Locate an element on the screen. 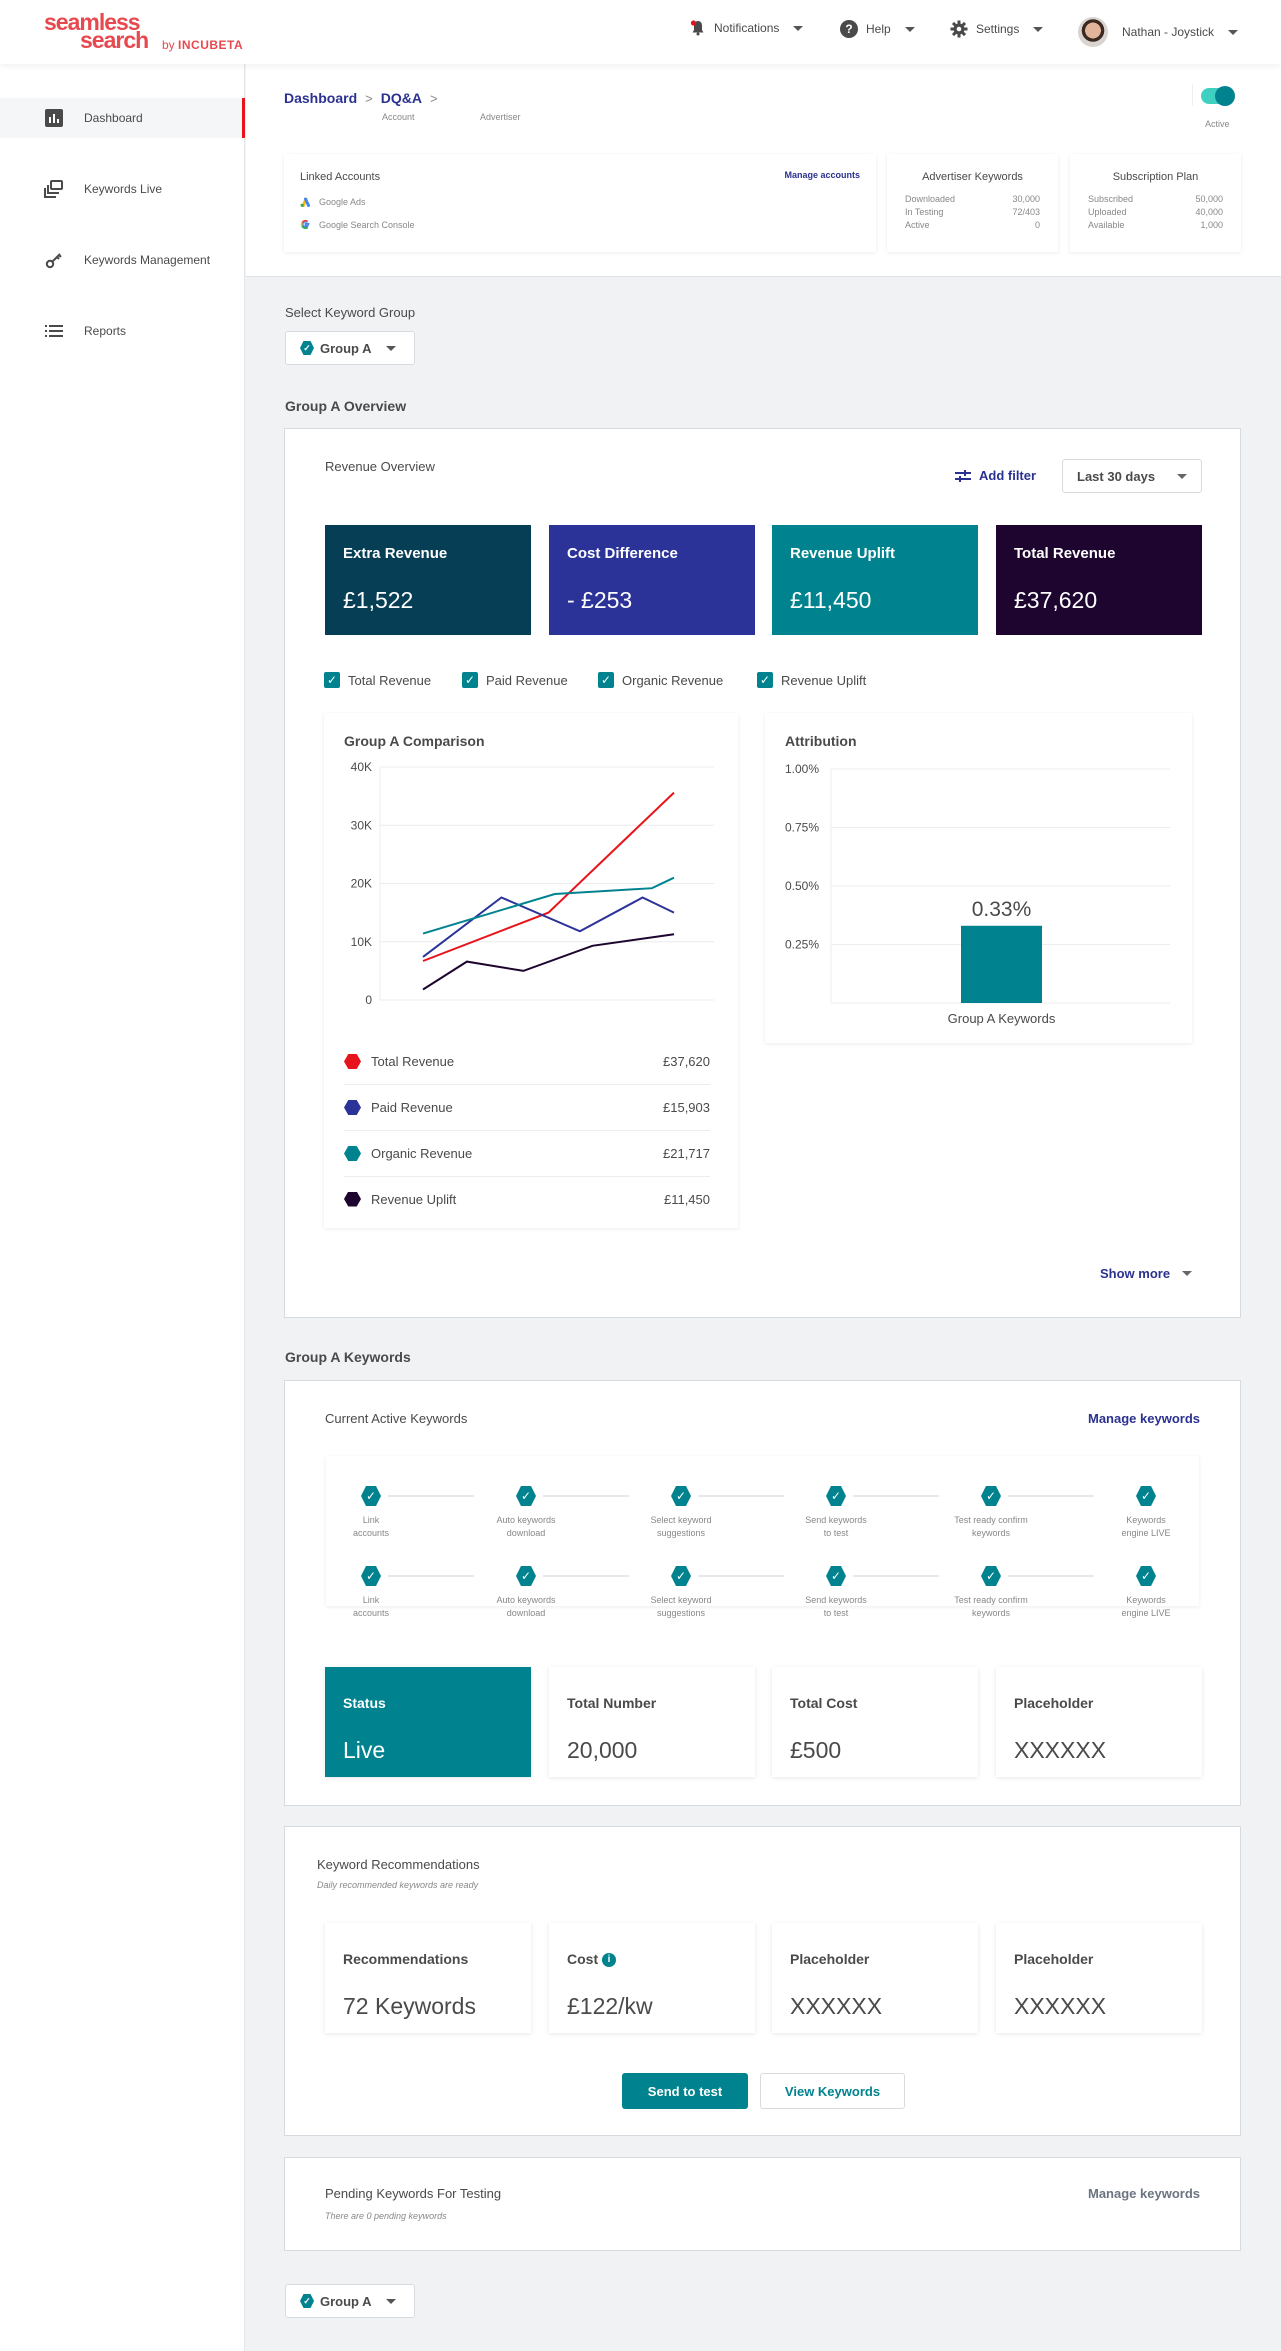 This screenshot has height=2351, width=1281. kpi-title: Revenue Uplift is located at coordinates (843, 553).